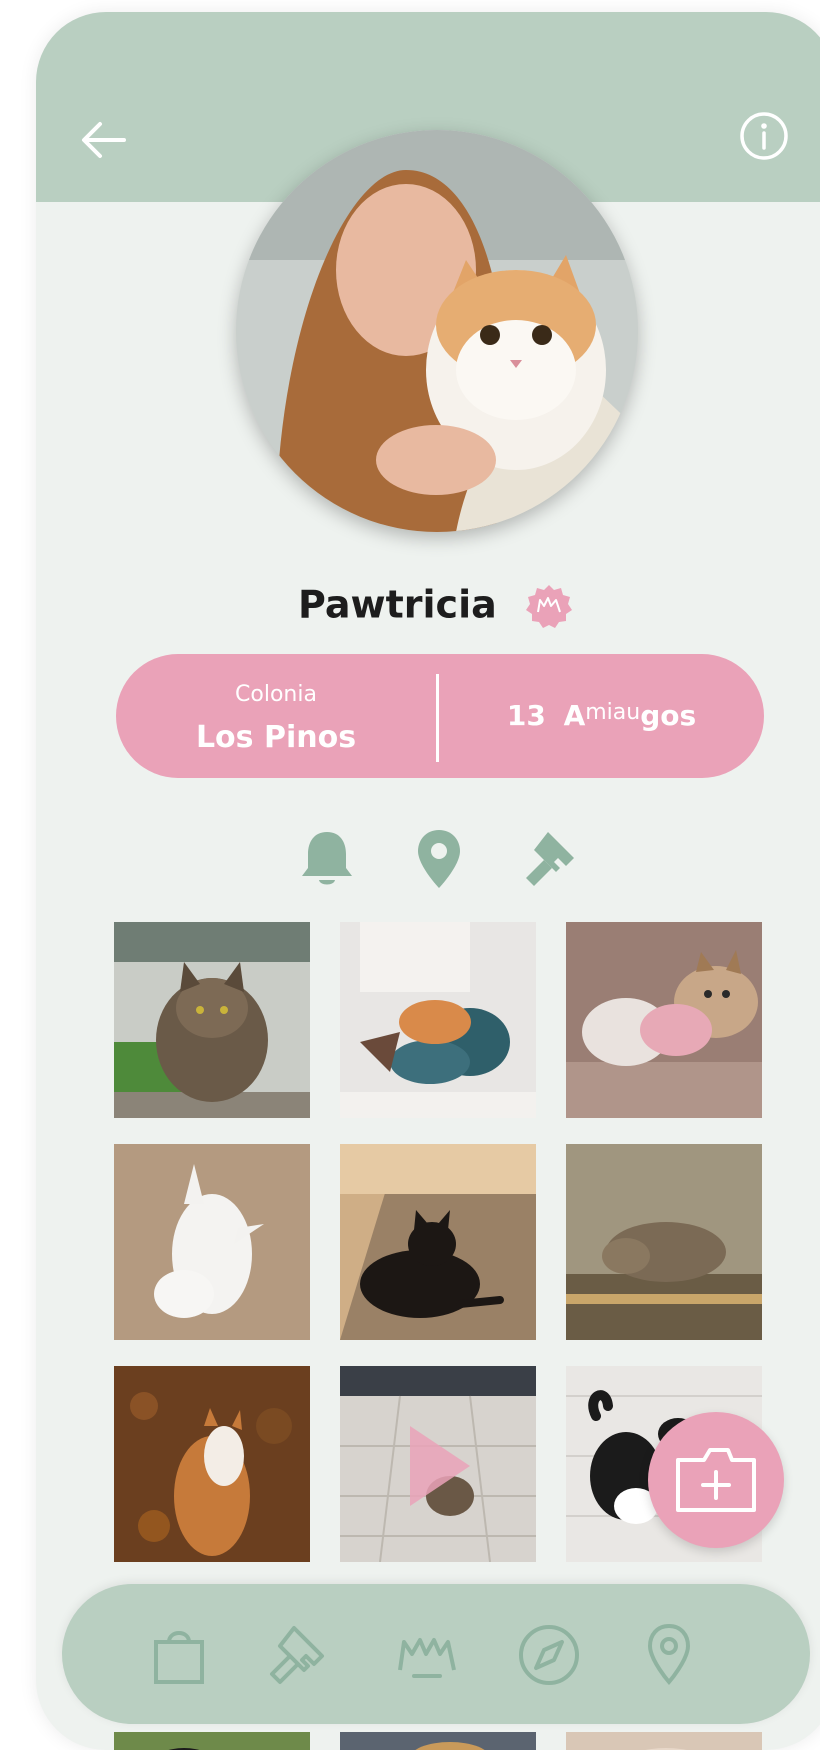 Image resolution: width=820 pixels, height=1750 pixels. I want to click on cat-face-badge-icon, so click(549, 607).